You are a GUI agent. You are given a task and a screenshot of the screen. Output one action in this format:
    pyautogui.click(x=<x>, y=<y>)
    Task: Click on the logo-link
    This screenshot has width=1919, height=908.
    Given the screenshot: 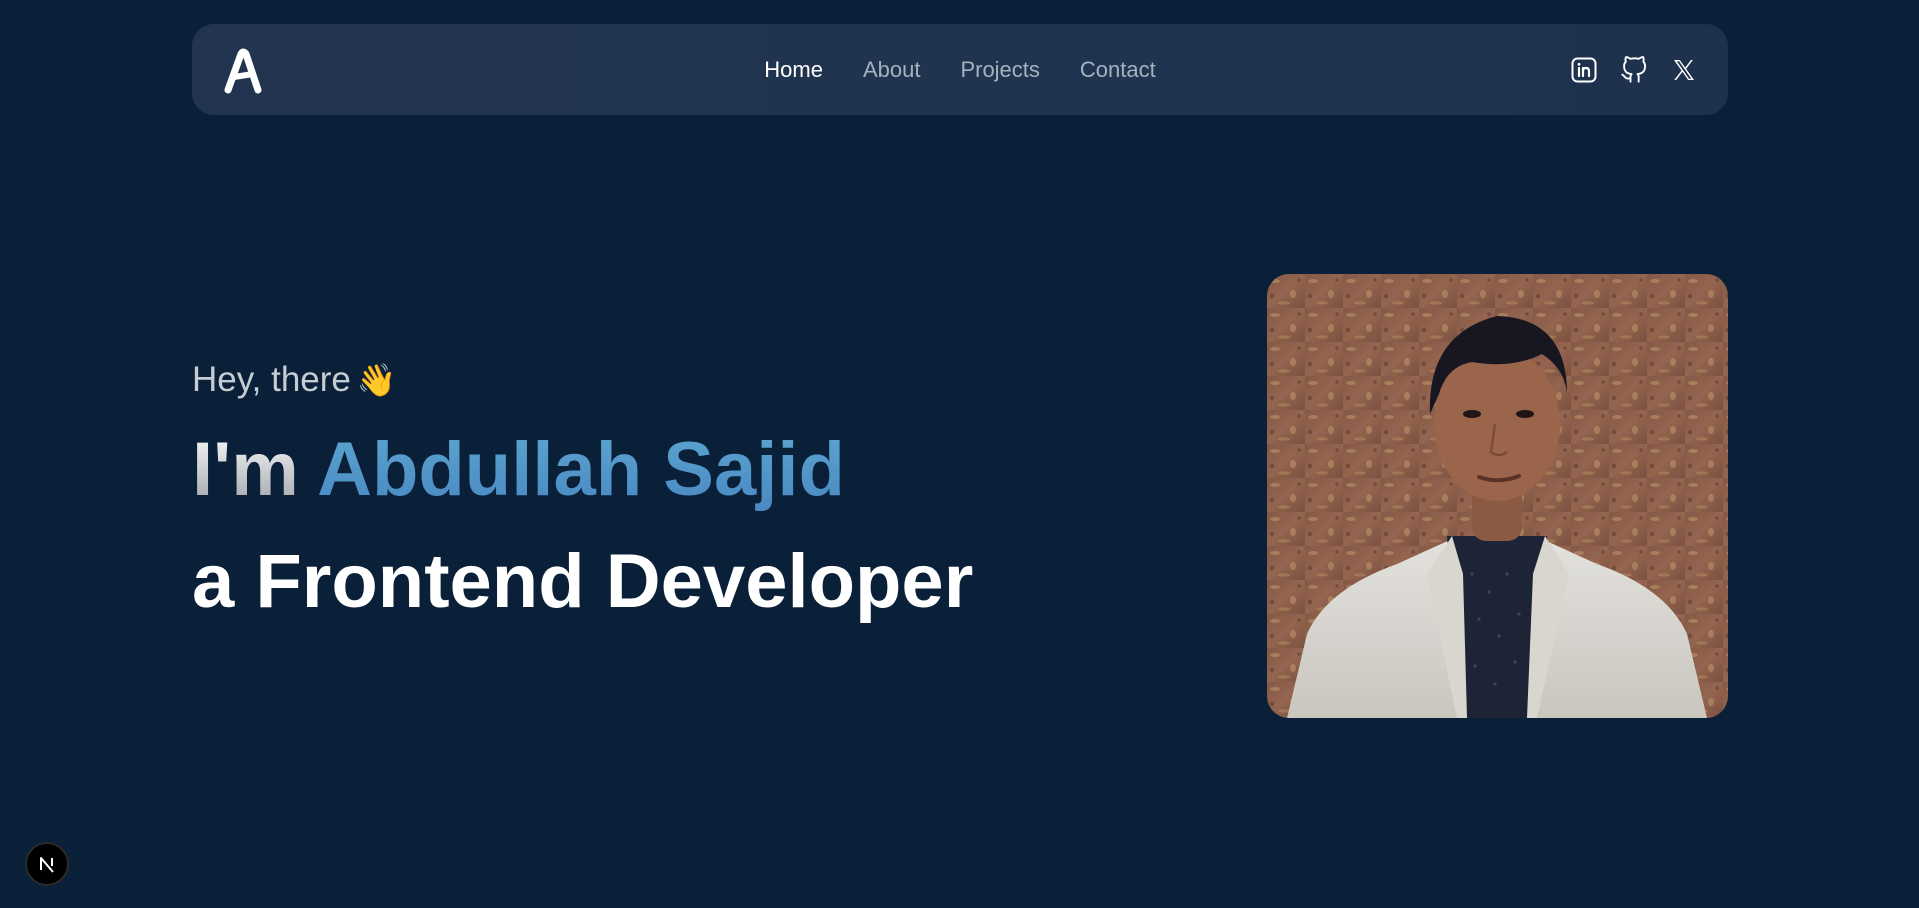 What is the action you would take?
    pyautogui.click(x=244, y=71)
    